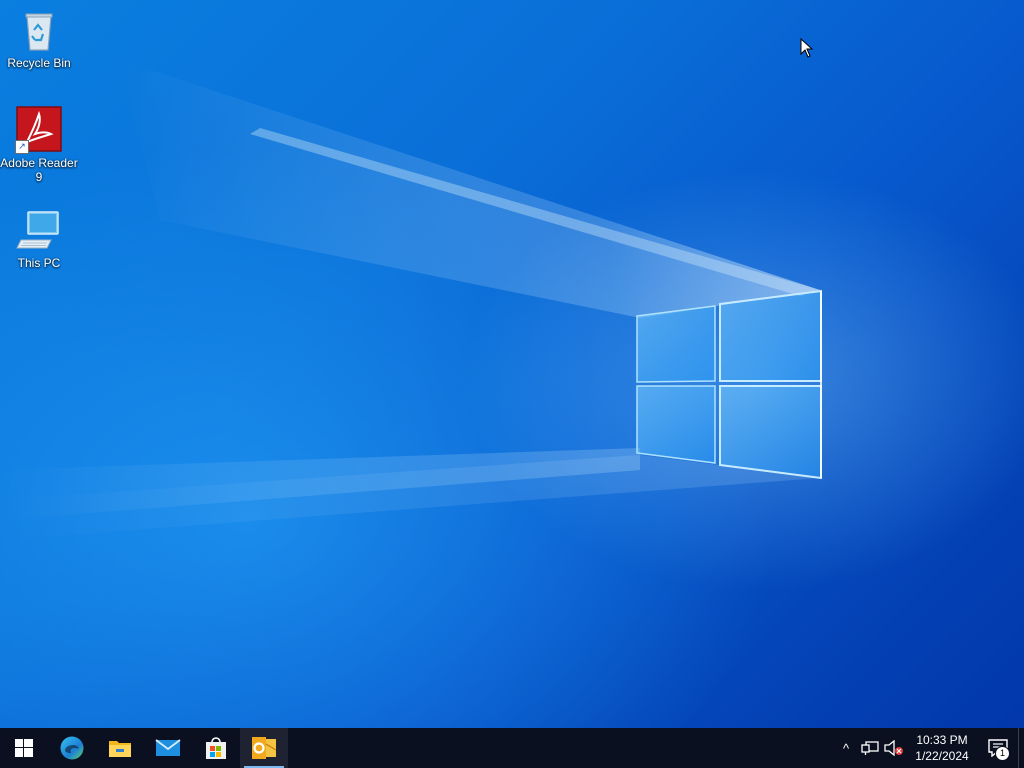  Describe the element at coordinates (942, 740) in the screenshot. I see `clock-time: 10:33 PM` at that location.